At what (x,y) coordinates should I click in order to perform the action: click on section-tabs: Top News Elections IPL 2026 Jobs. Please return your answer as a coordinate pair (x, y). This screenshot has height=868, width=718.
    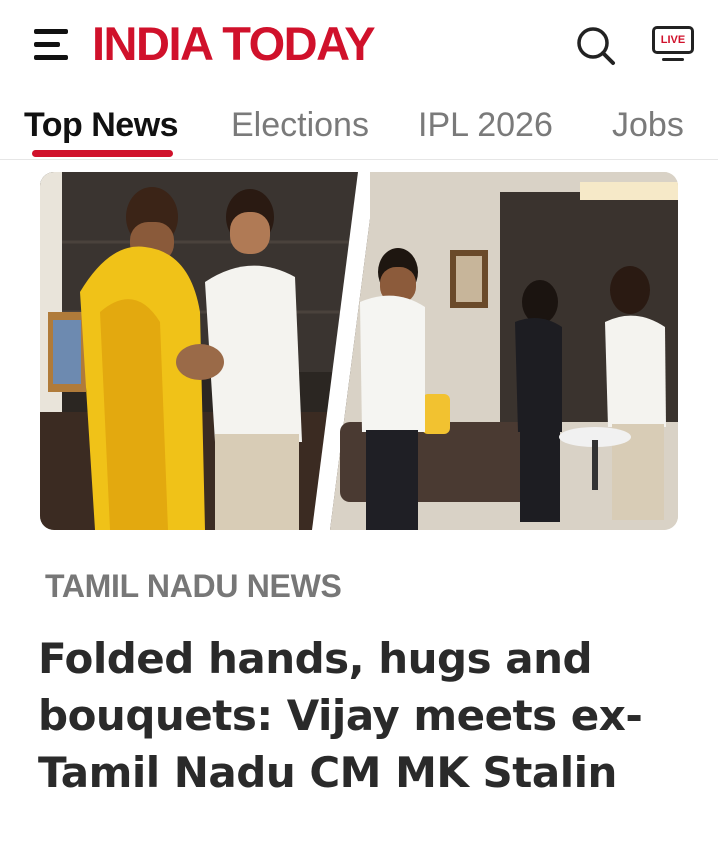
    Looking at the image, I should click on (359, 128).